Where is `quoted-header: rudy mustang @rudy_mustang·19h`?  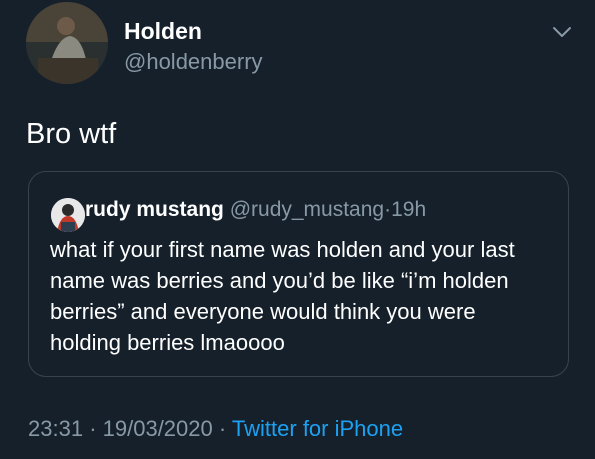 quoted-header: rudy mustang @rudy_mustang·19h is located at coordinates (255, 210).